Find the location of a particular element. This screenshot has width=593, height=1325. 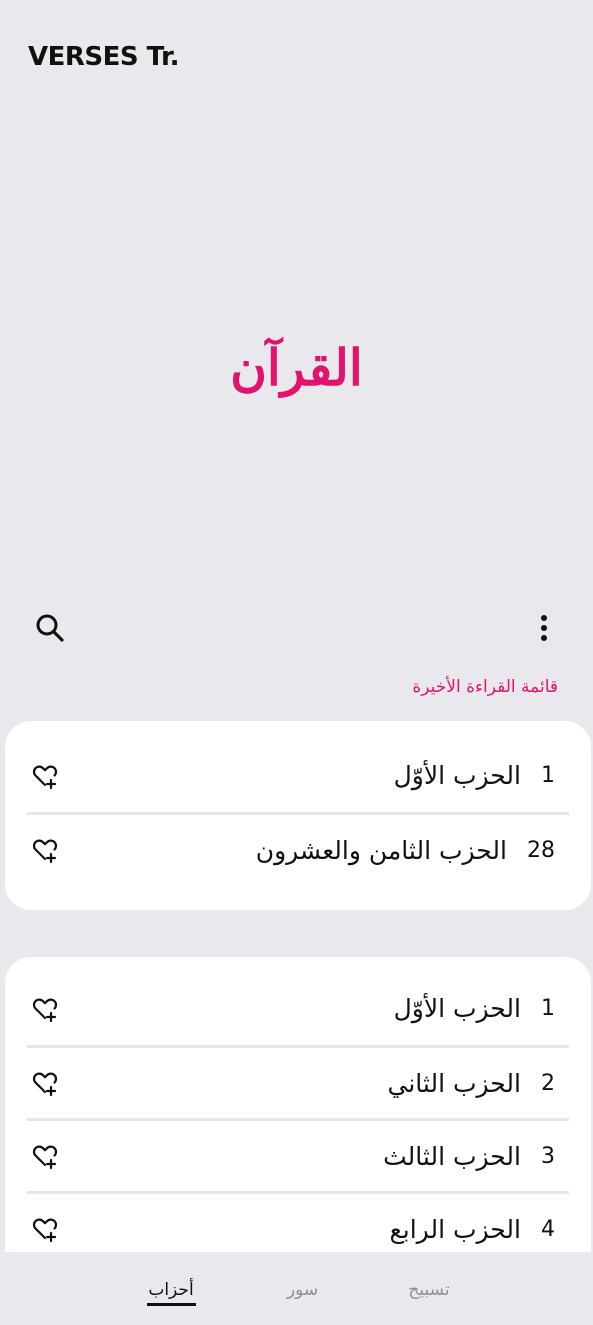

list-item: 2 الحزب الثاني is located at coordinates (298, 1081).